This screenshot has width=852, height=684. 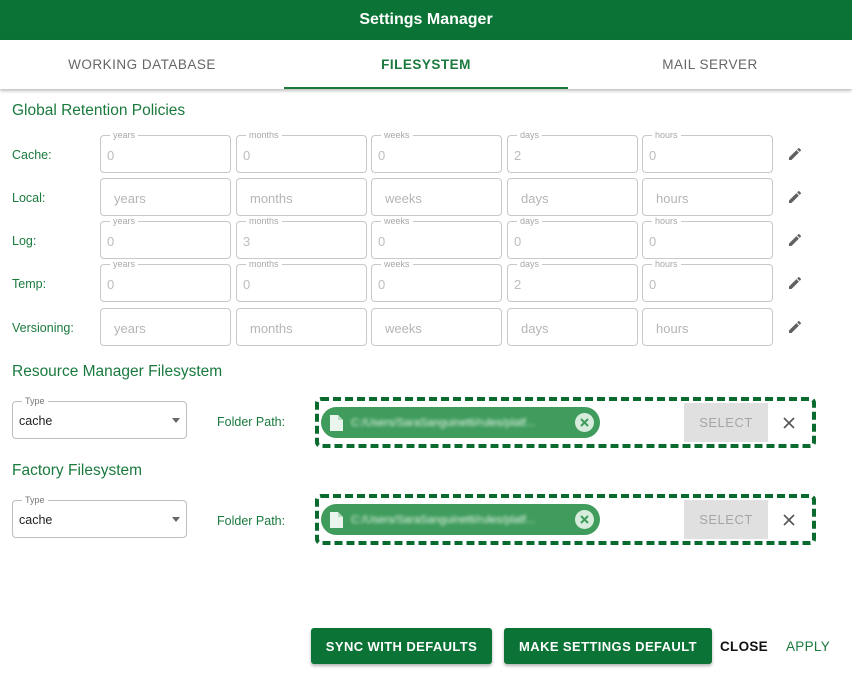 What do you see at coordinates (301, 237) in the screenshot?
I see `months-input: months 3` at bounding box center [301, 237].